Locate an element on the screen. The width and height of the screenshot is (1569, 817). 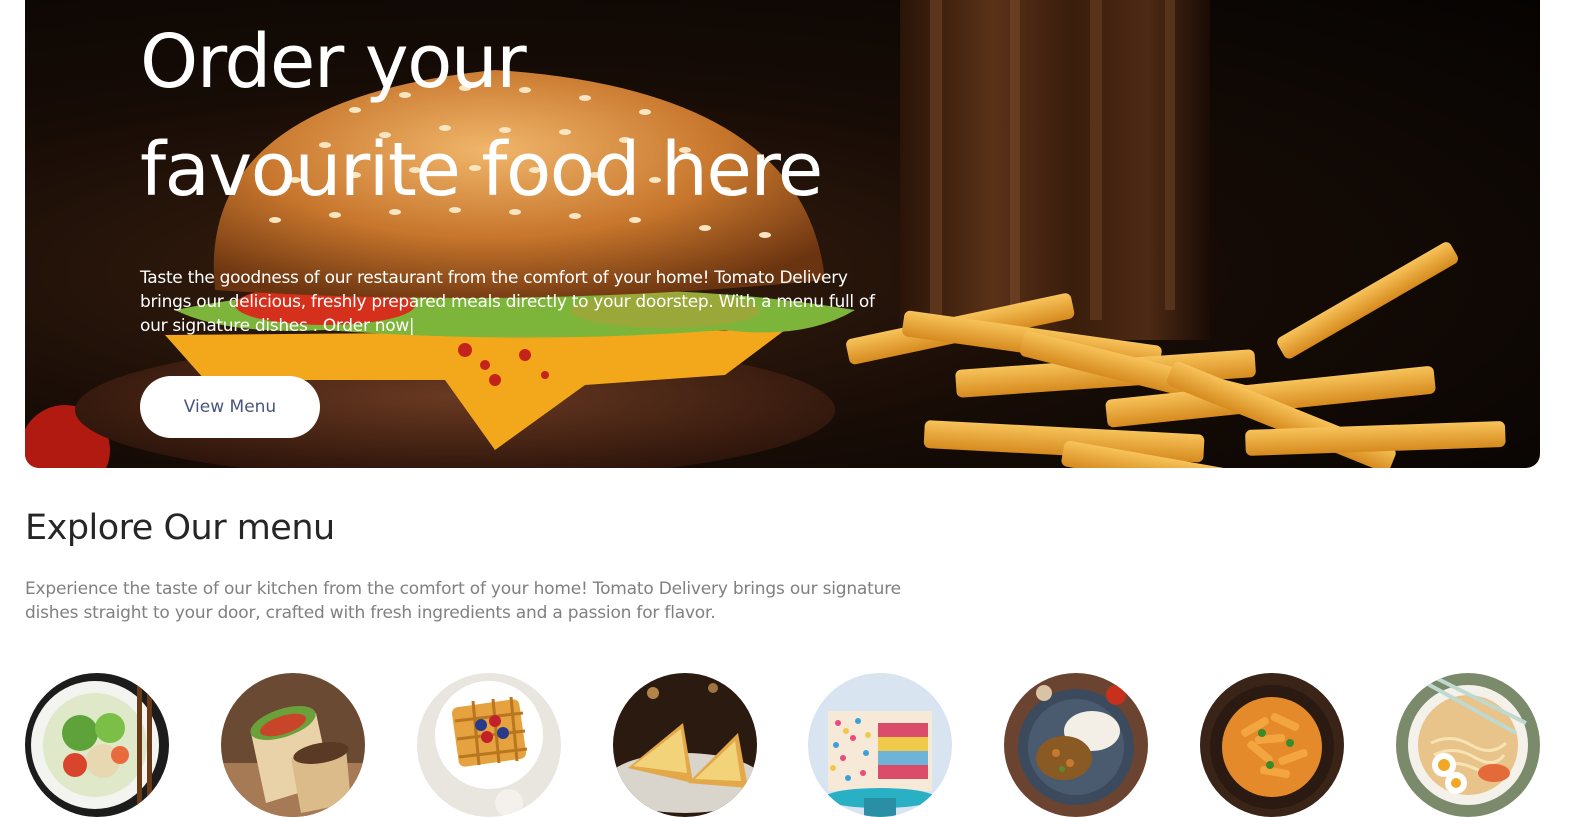
menu-category-noodles is located at coordinates (1467, 745).